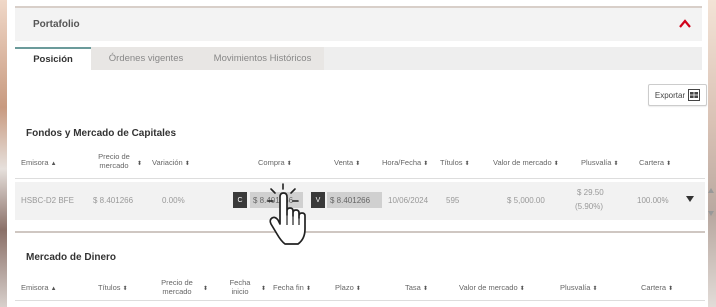 Image resolution: width=716 pixels, height=307 pixels. What do you see at coordinates (405, 163) in the screenshot?
I see `header-hora-fecha: Hora/Fecha ⬍` at bounding box center [405, 163].